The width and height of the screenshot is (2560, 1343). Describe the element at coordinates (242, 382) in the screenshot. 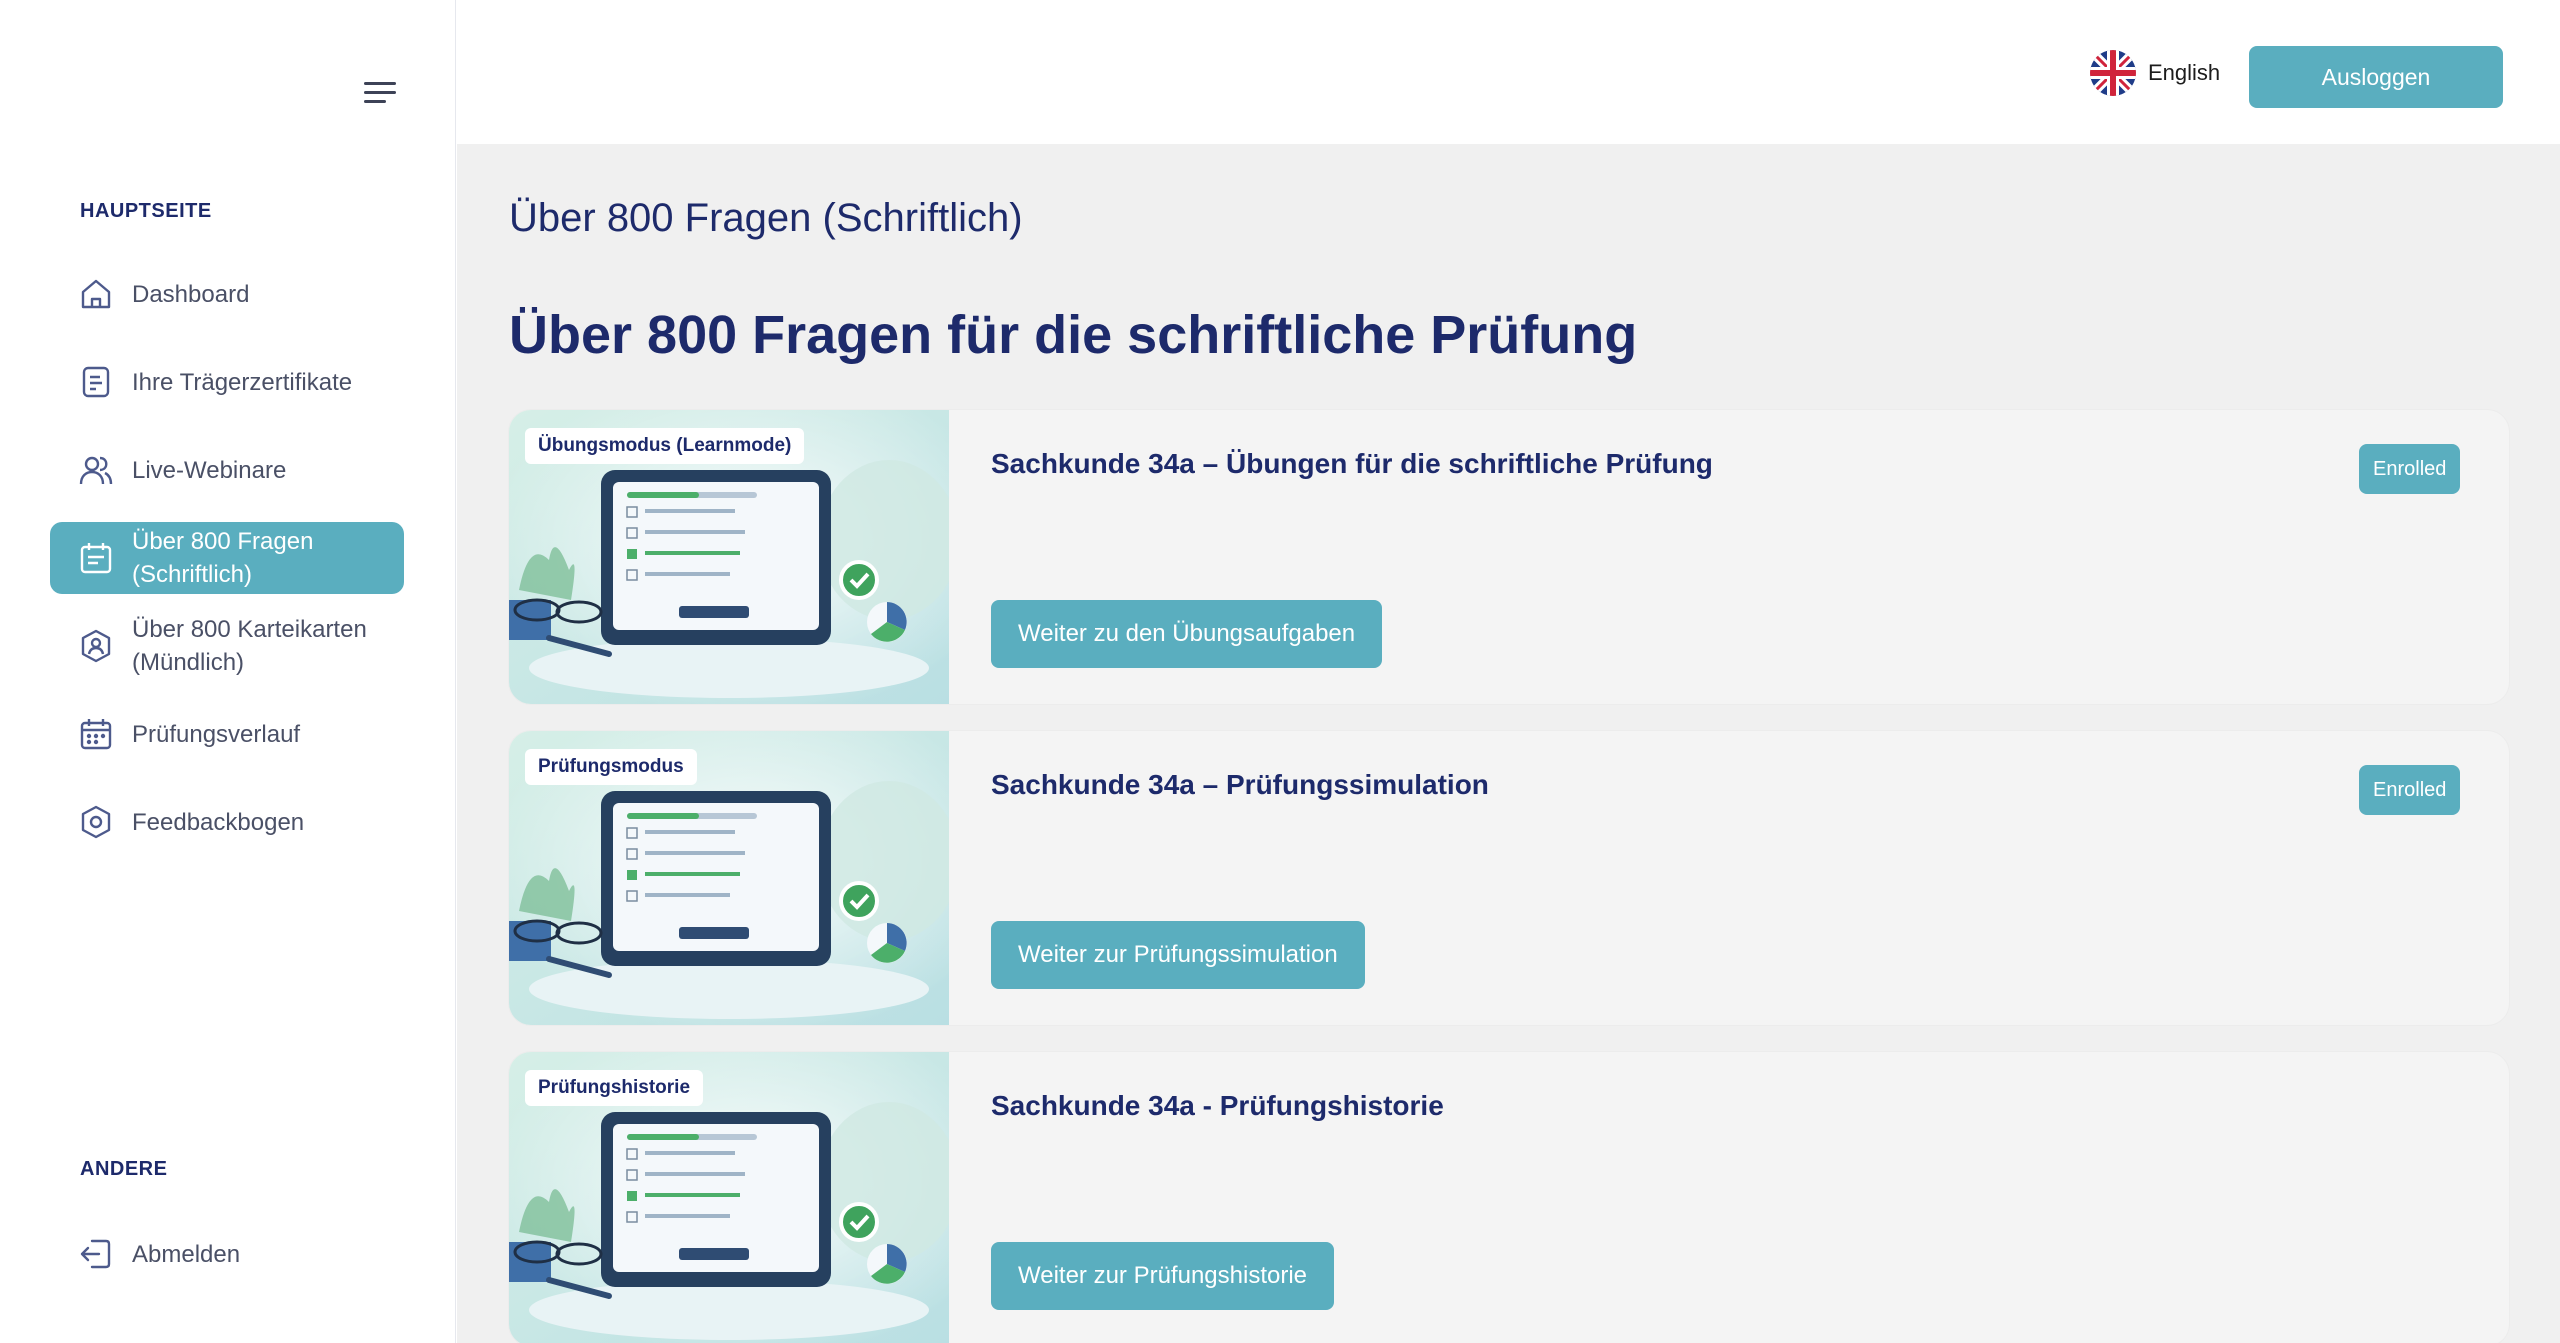

I see `sidebar-item-label: Ihre Trägerzertifikate` at that location.